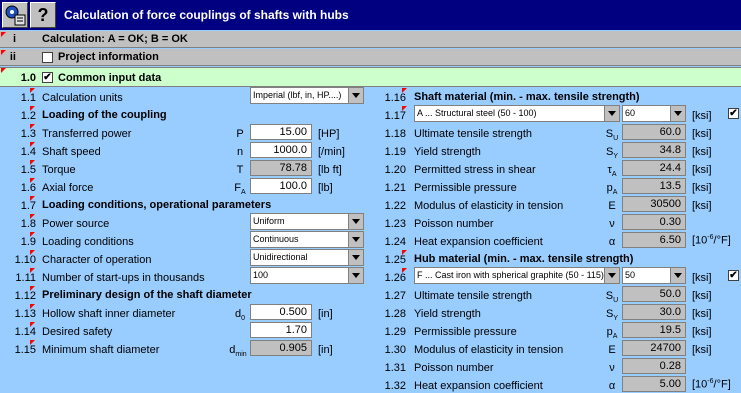 The width and height of the screenshot is (741, 393). What do you see at coordinates (240, 152) in the screenshot?
I see `symbol: n` at bounding box center [240, 152].